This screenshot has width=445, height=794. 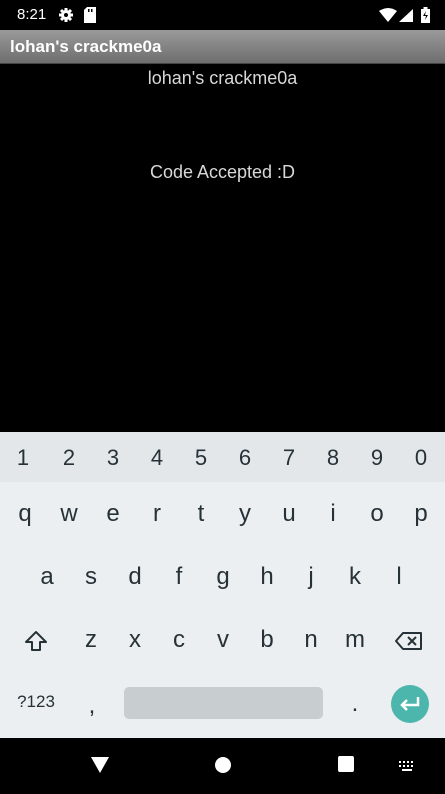 What do you see at coordinates (222, 47) in the screenshot?
I see `app-title-bar: lohan's crackme0a` at bounding box center [222, 47].